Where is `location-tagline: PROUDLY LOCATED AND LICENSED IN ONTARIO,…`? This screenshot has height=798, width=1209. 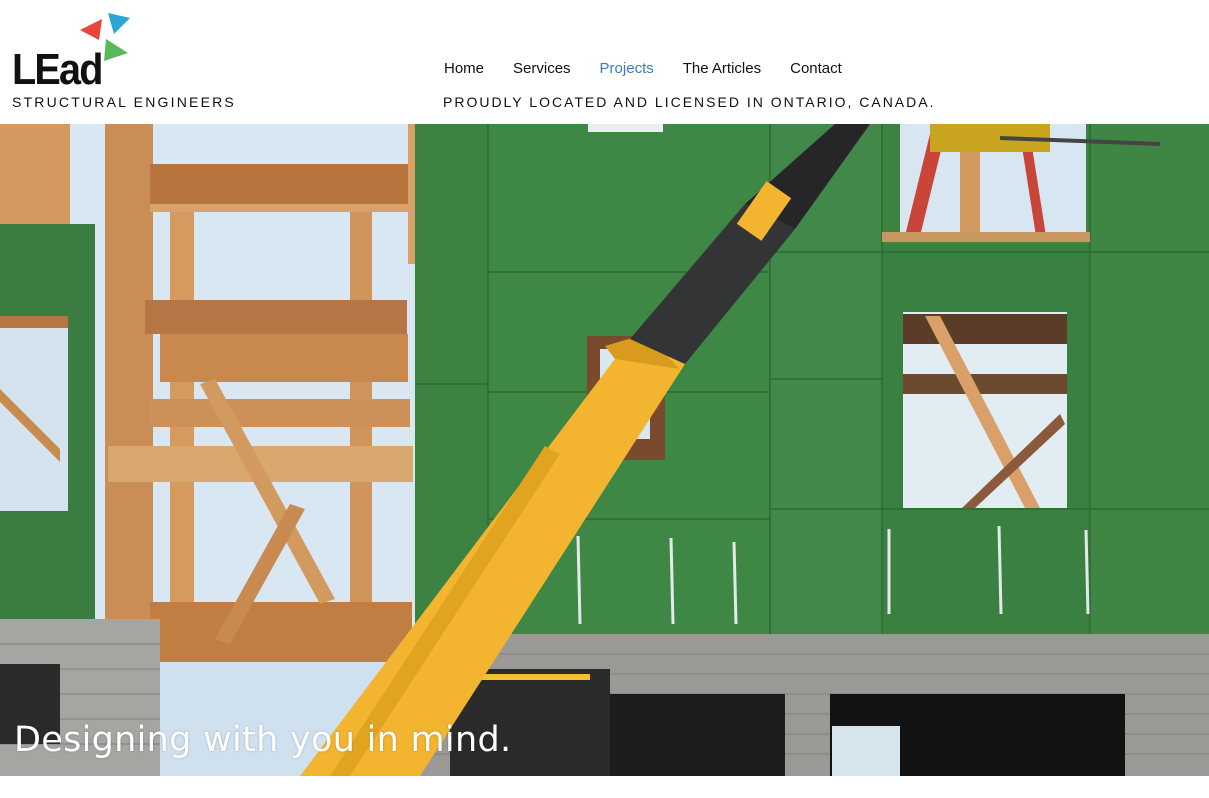 location-tagline: PROUDLY LOCATED AND LICENSED IN ONTARIO,… is located at coordinates (689, 102).